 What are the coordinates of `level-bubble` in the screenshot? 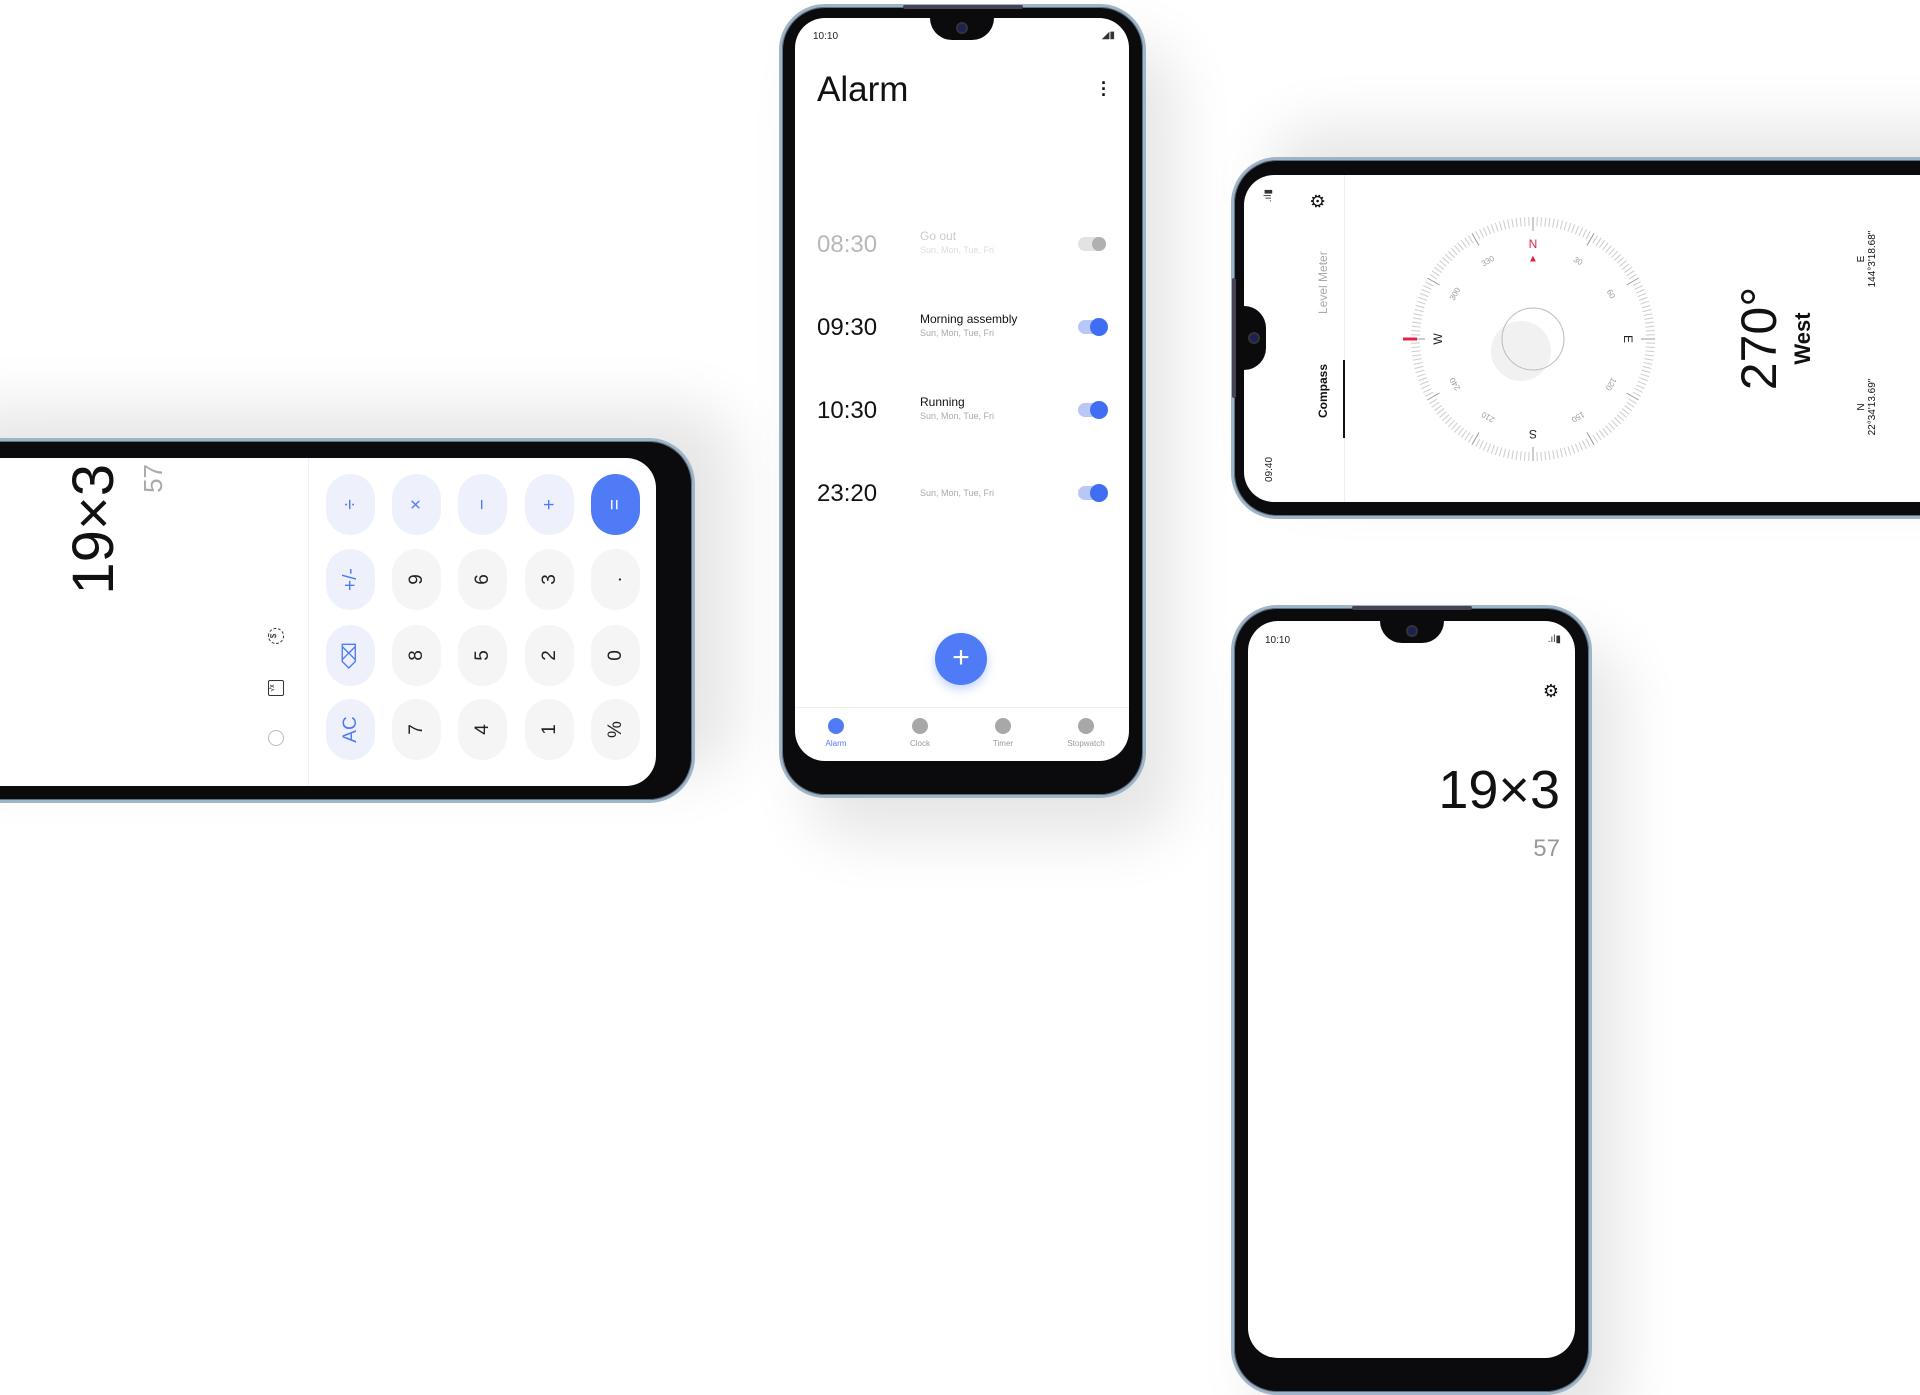 It's located at (1521, 351).